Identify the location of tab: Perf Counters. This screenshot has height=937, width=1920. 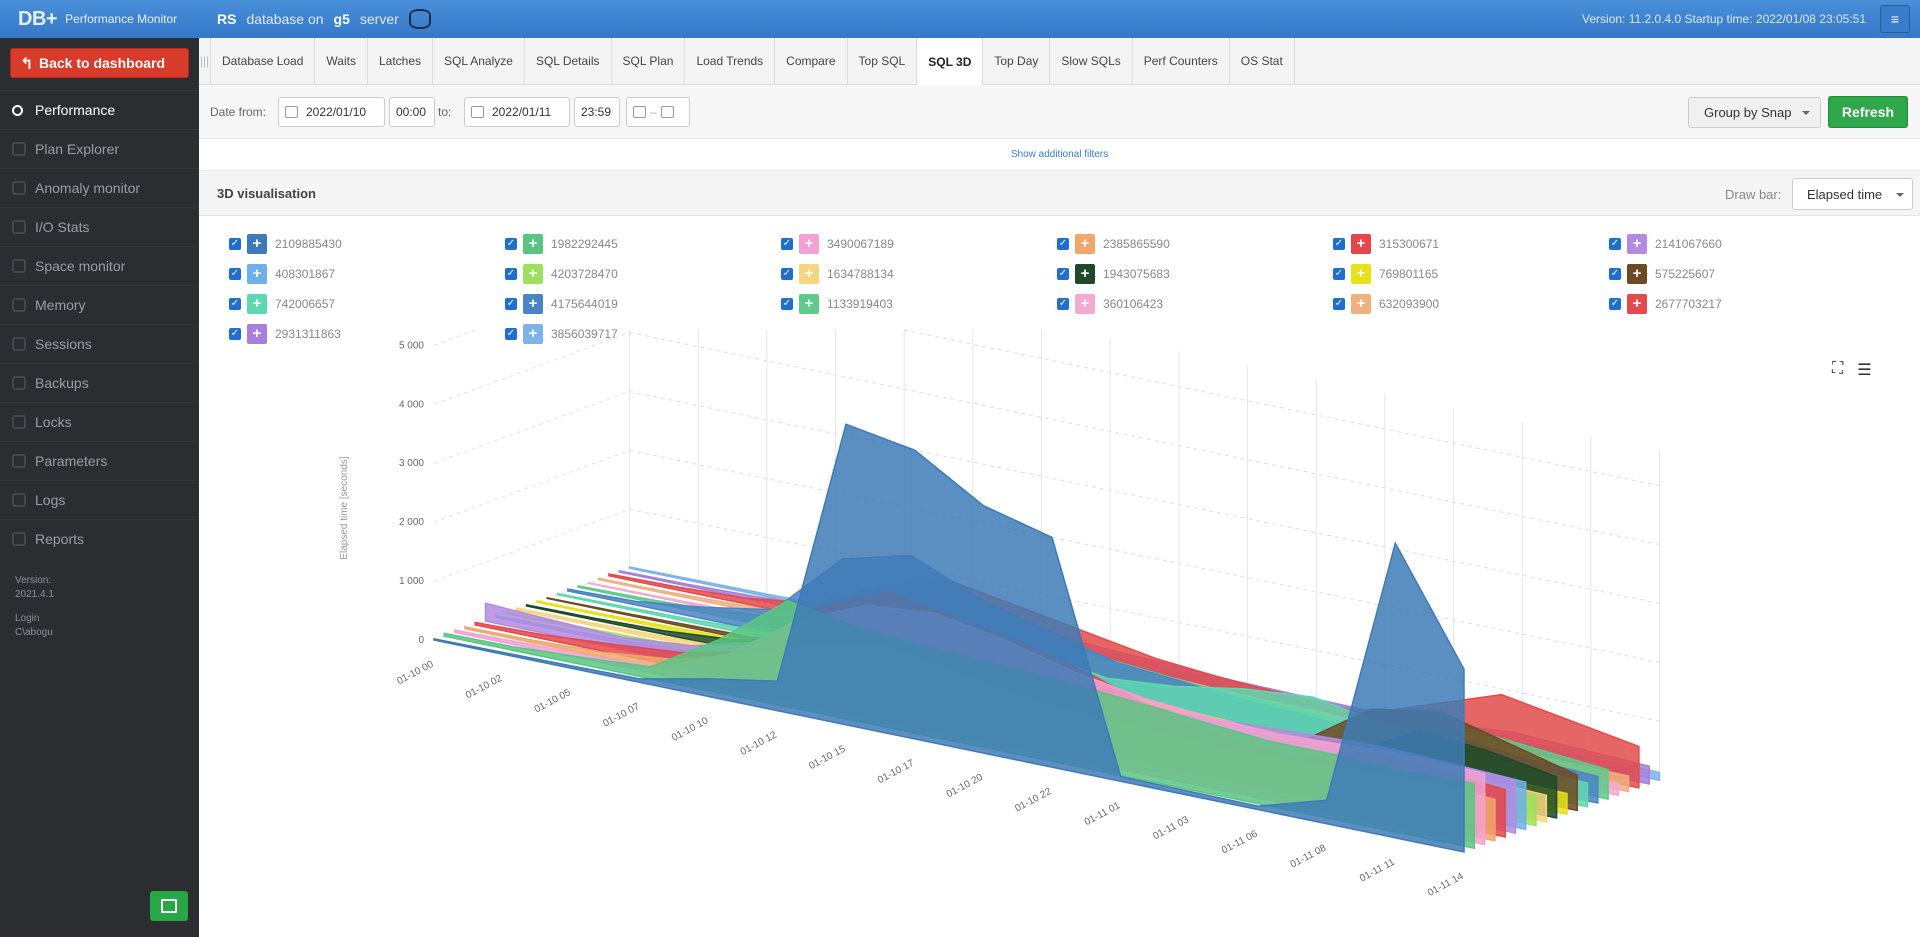
(1181, 61).